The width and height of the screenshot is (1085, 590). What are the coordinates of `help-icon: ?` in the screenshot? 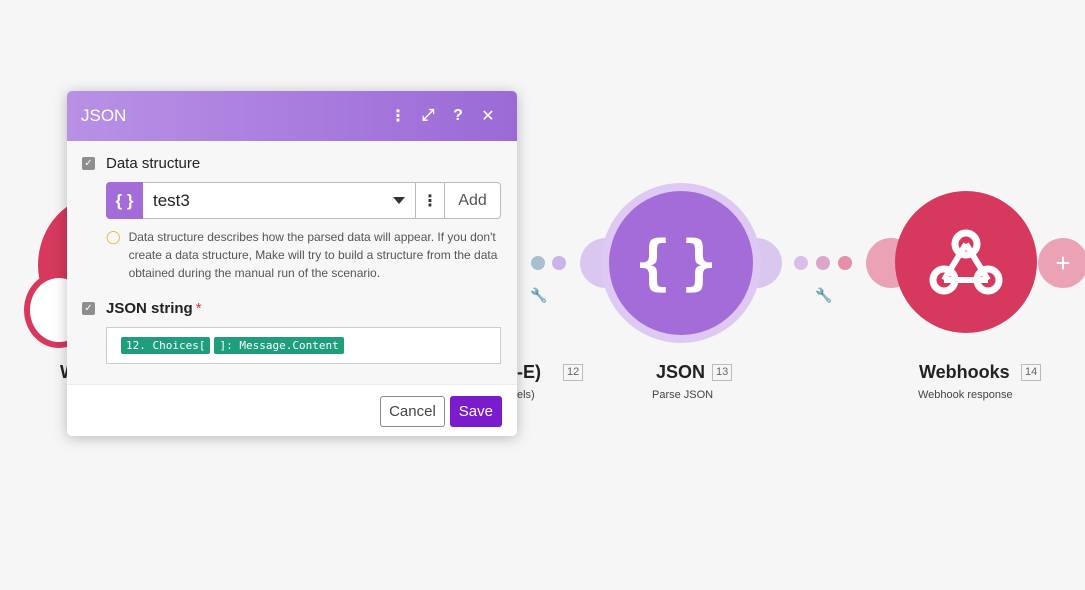 It's located at (458, 116).